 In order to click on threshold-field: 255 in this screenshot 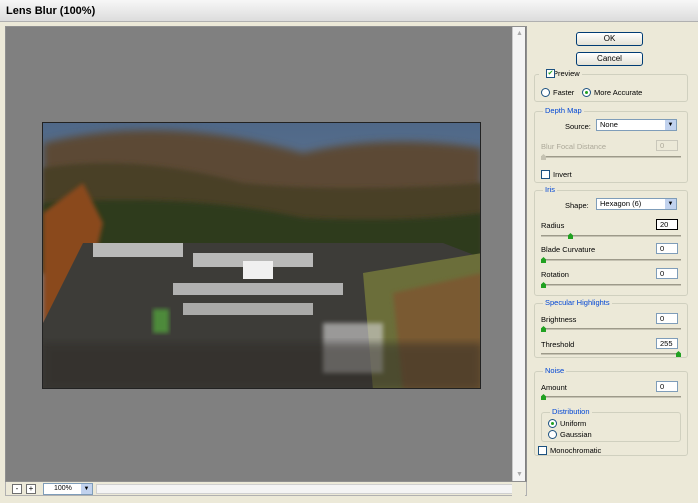, I will do `click(667, 343)`.